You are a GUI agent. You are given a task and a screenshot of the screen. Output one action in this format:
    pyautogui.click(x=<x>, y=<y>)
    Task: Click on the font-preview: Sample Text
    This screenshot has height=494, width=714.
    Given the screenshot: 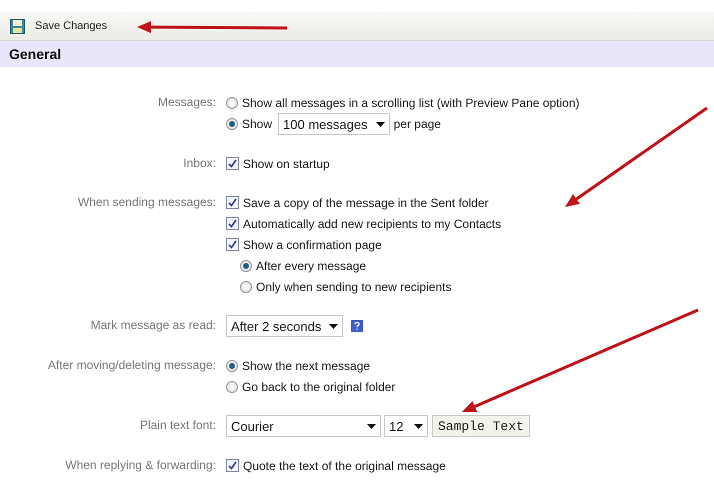 What is the action you would take?
    pyautogui.click(x=481, y=426)
    